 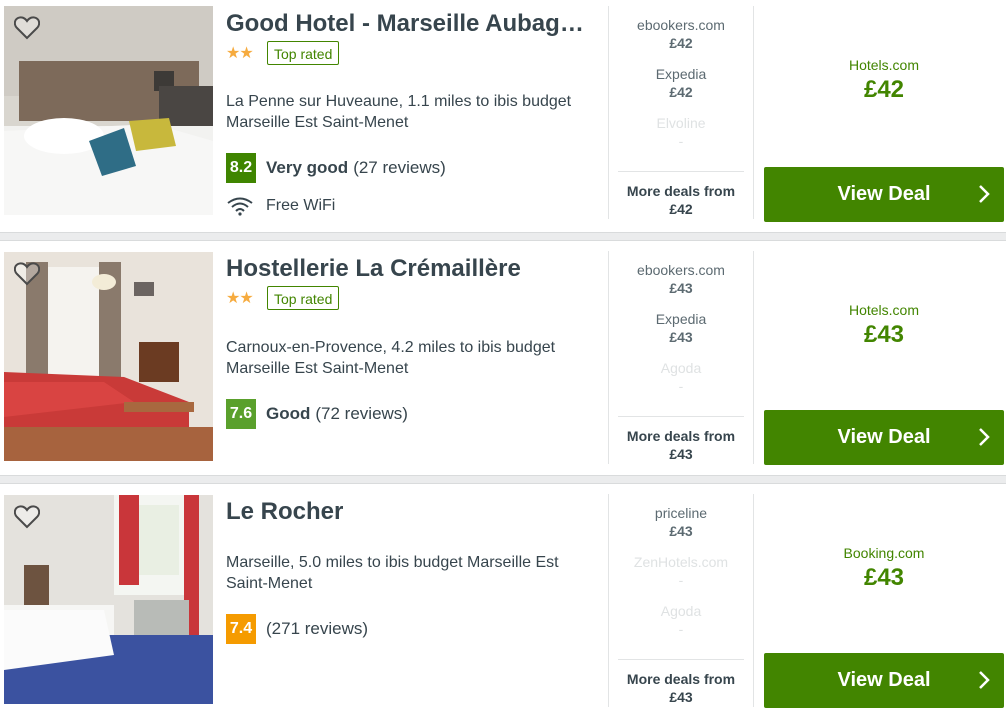 What do you see at coordinates (399, 168) in the screenshot?
I see `review-count: (27 reviews)` at bounding box center [399, 168].